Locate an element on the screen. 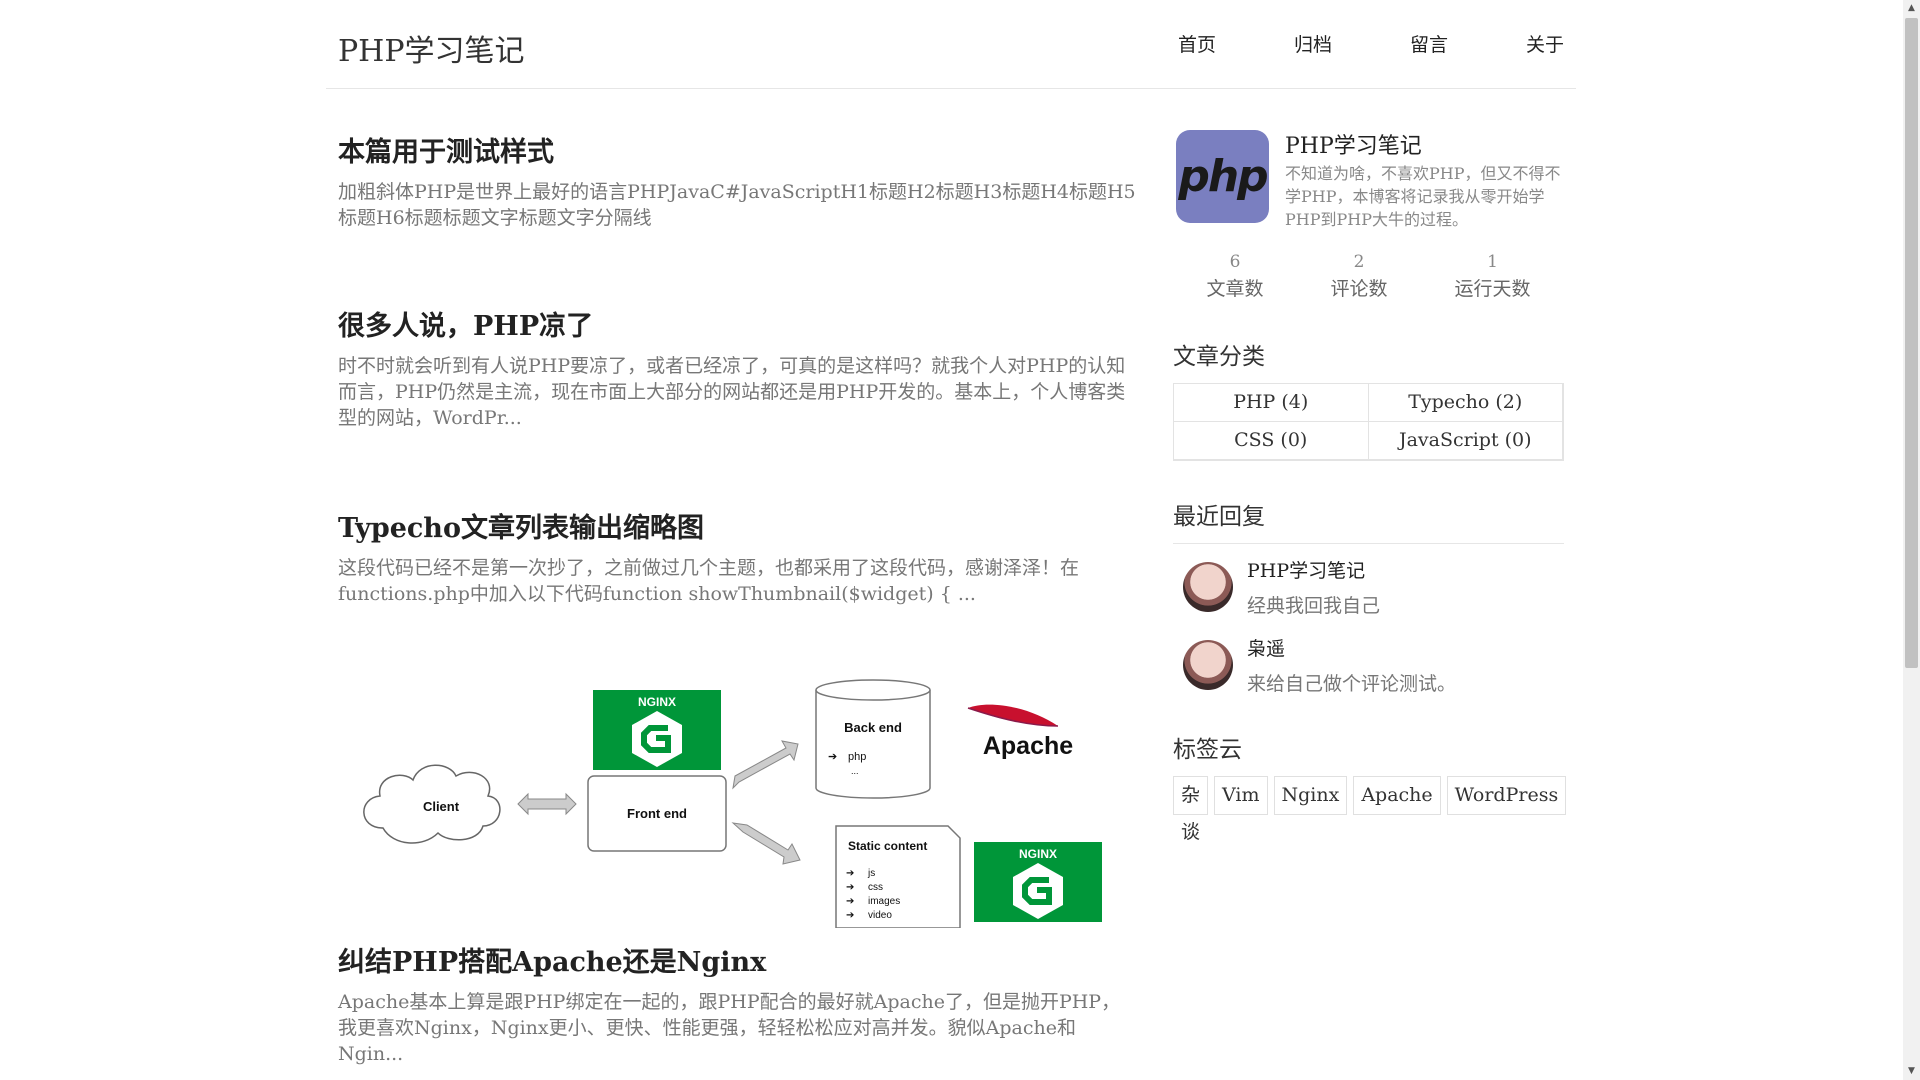  categories-title: 文章分类 is located at coordinates (1219, 357).